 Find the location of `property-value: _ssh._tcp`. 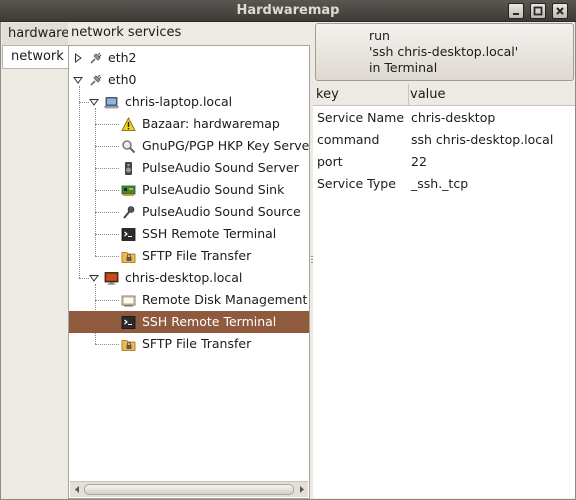

property-value: _ssh._tcp is located at coordinates (440, 183).